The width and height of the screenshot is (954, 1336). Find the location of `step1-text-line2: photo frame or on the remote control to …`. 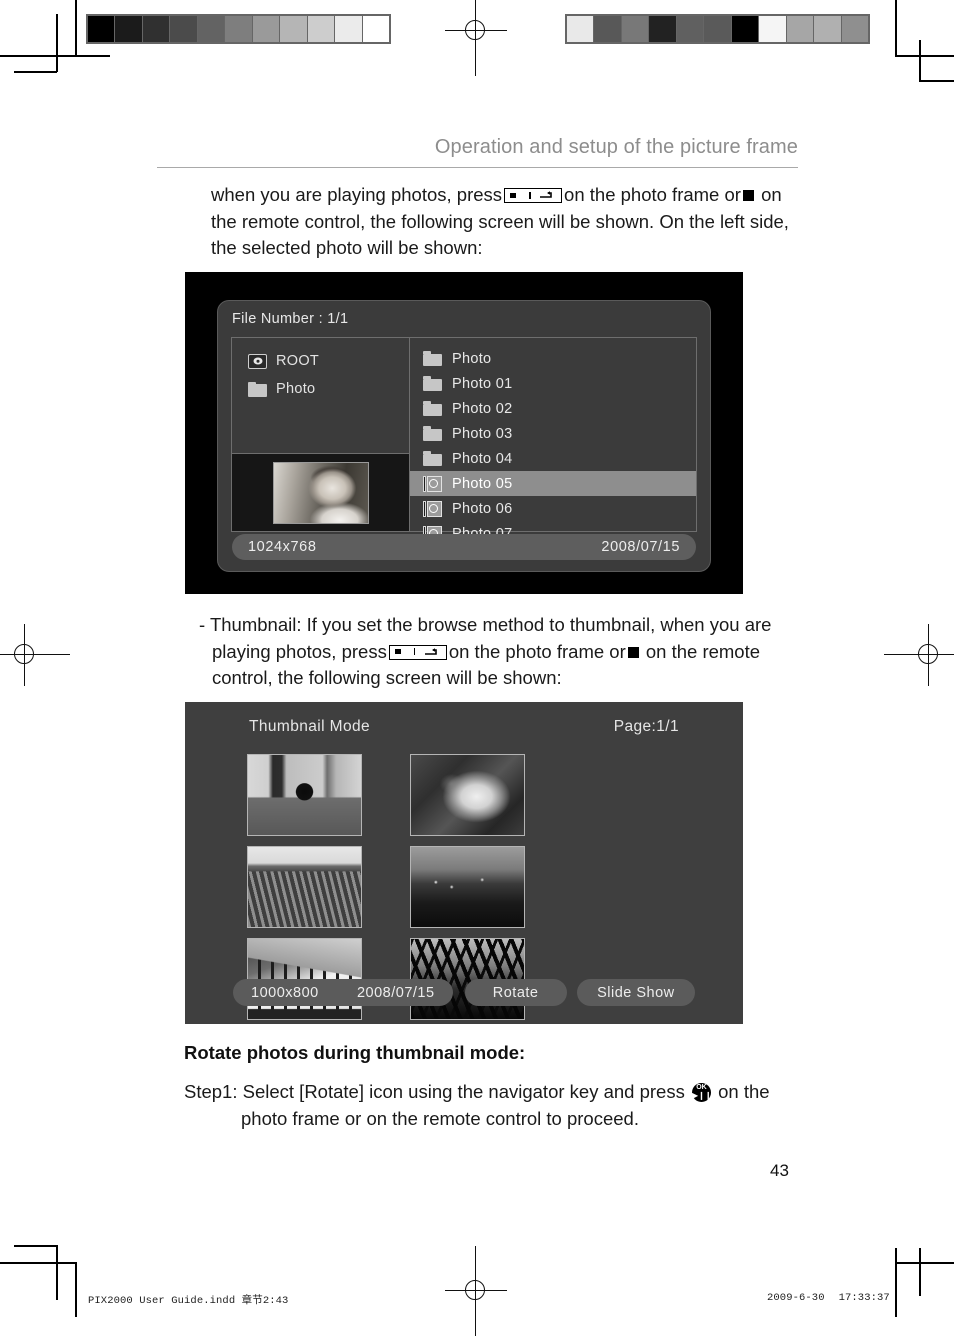

step1-text-line2: photo frame or on the remote control to … is located at coordinates (440, 1118).